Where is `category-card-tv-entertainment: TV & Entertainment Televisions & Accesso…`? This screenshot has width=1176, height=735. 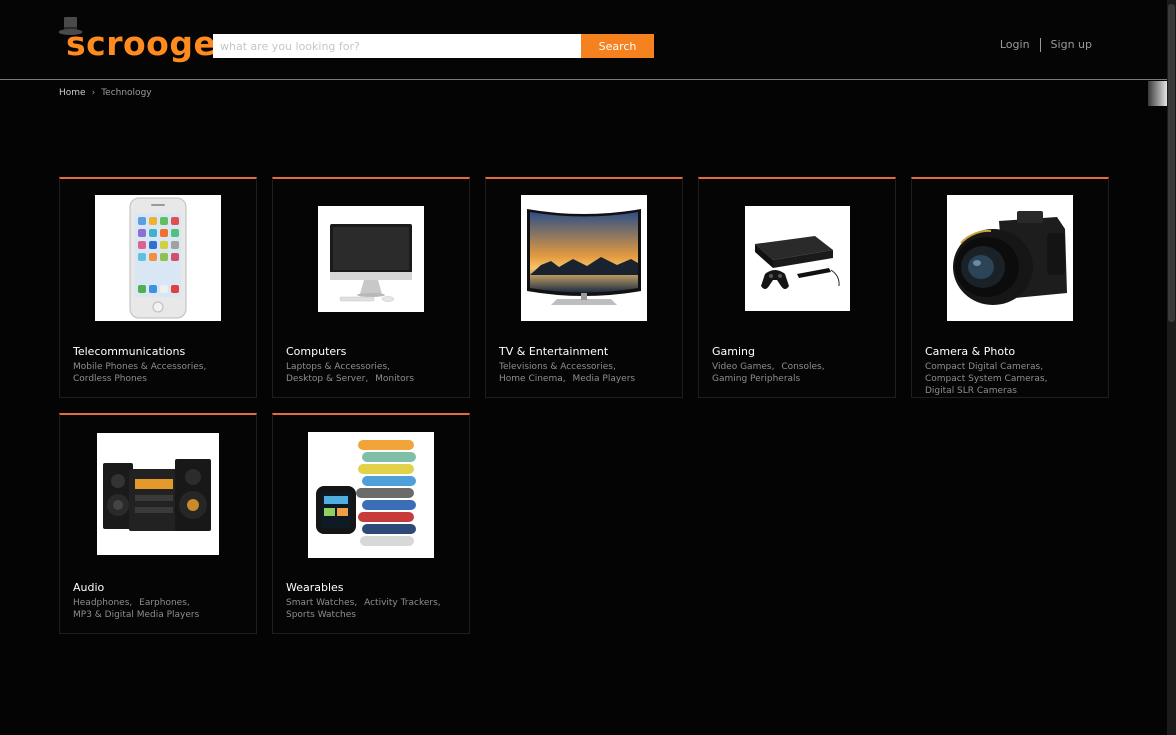
category-card-tv-entertainment: TV & Entertainment Televisions & Accesso… is located at coordinates (584, 287).